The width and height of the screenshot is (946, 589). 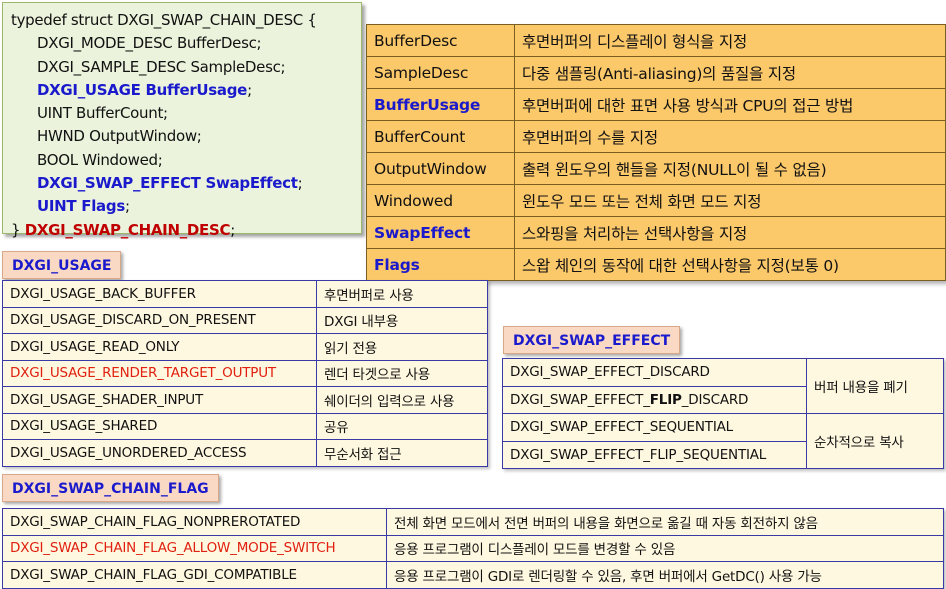 I want to click on code-struct-name: DXGI_SWAP_CHAIN_DESC, so click(x=127, y=229).